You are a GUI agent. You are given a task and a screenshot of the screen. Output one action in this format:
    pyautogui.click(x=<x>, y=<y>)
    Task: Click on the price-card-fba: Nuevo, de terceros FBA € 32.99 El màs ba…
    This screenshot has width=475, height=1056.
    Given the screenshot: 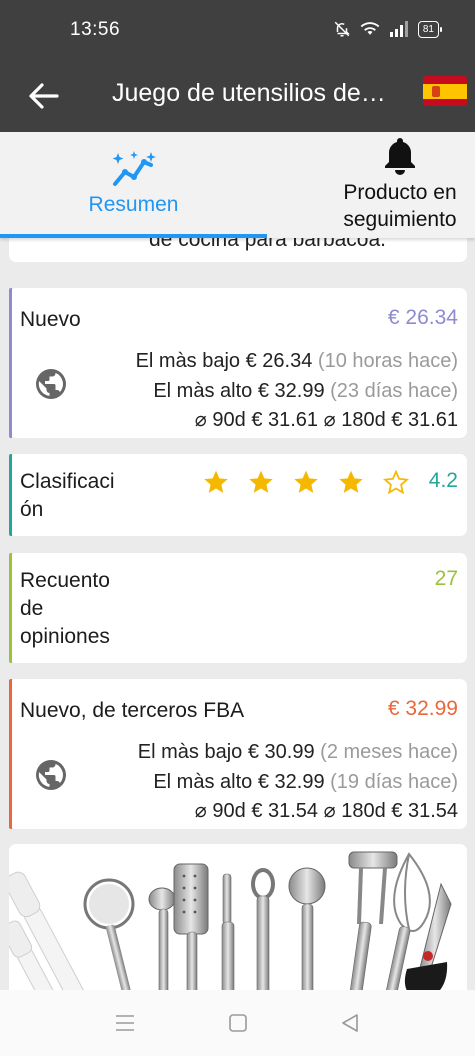 What is the action you would take?
    pyautogui.click(x=238, y=754)
    